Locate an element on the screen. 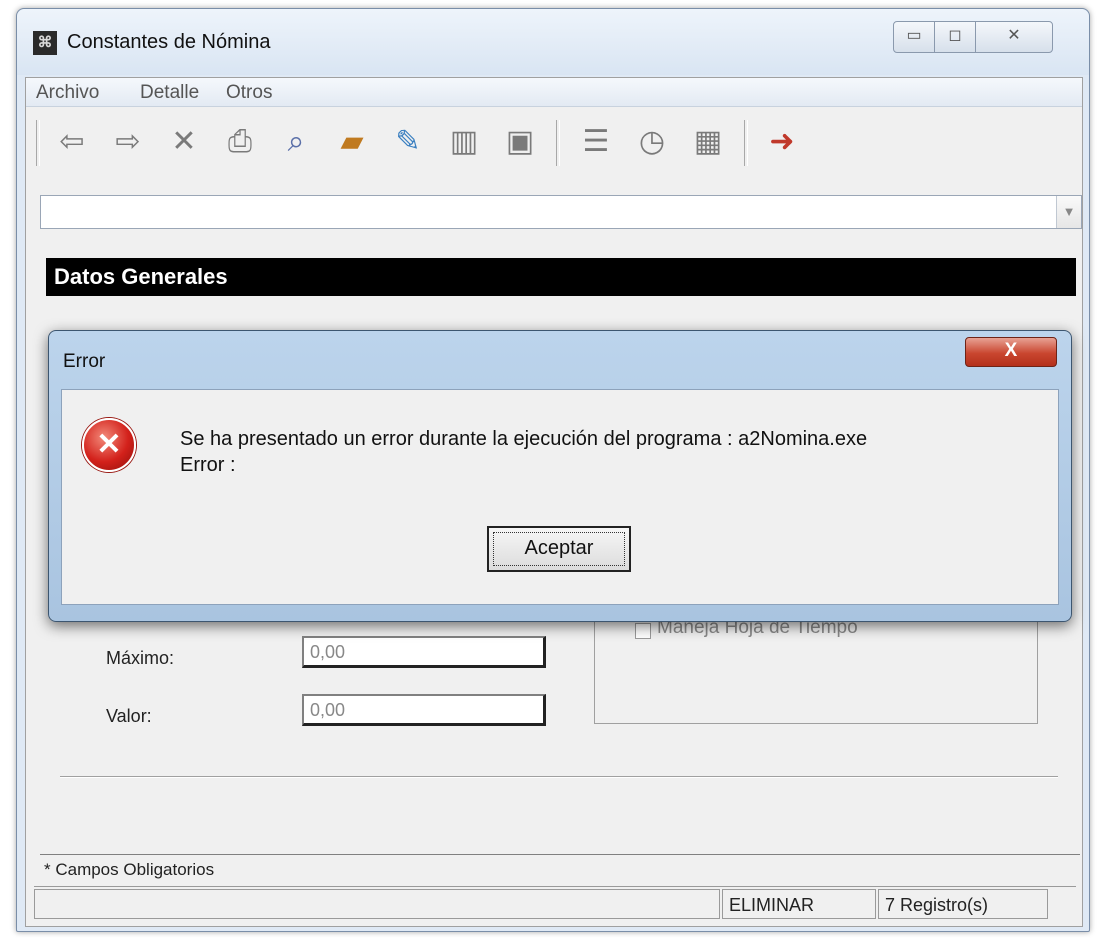 This screenshot has height=938, width=1104. menu-bar: Archivo Detalle Otros is located at coordinates (554, 92).